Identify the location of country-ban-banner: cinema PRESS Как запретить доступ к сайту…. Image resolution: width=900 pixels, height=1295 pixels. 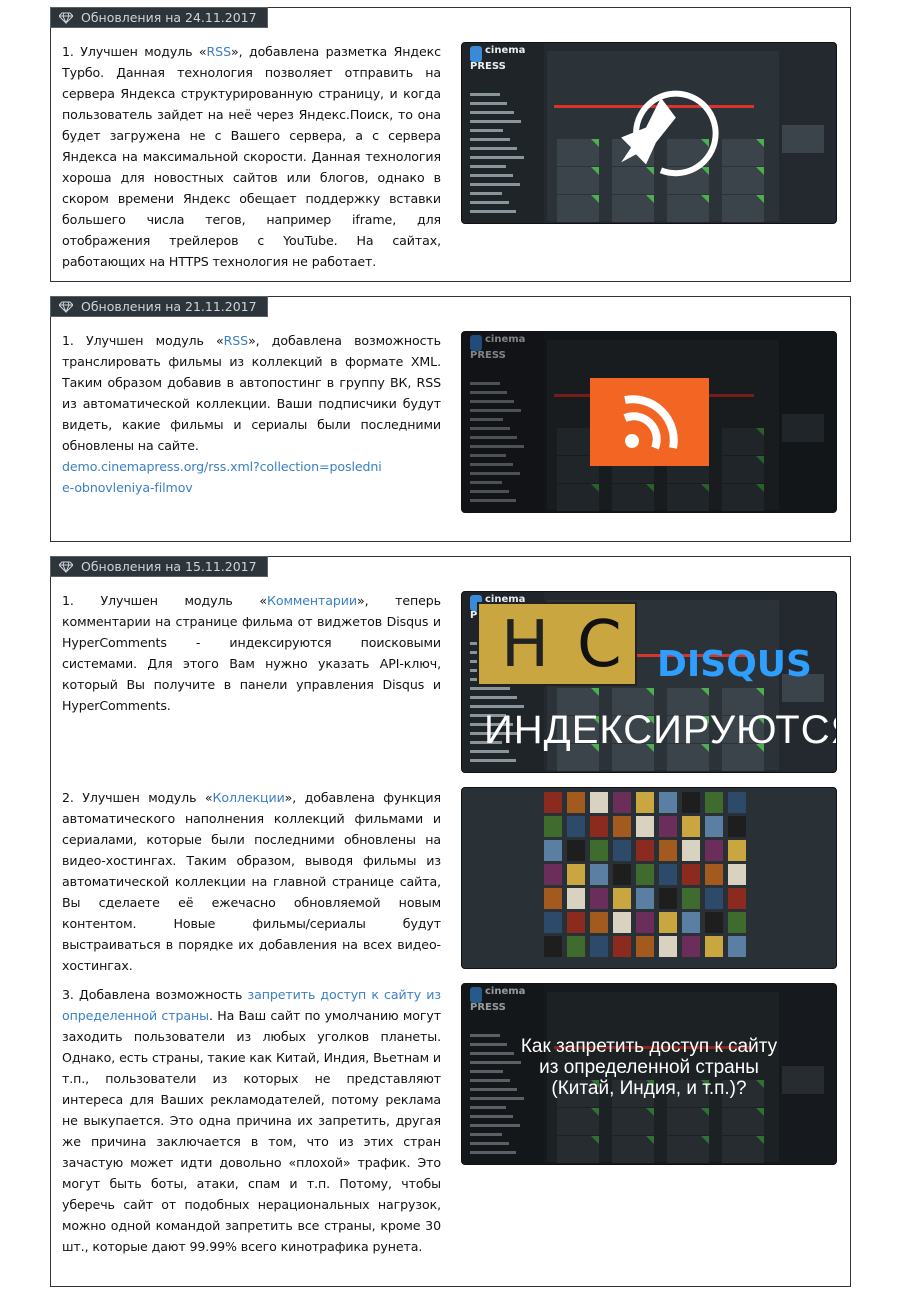
(649, 1074).